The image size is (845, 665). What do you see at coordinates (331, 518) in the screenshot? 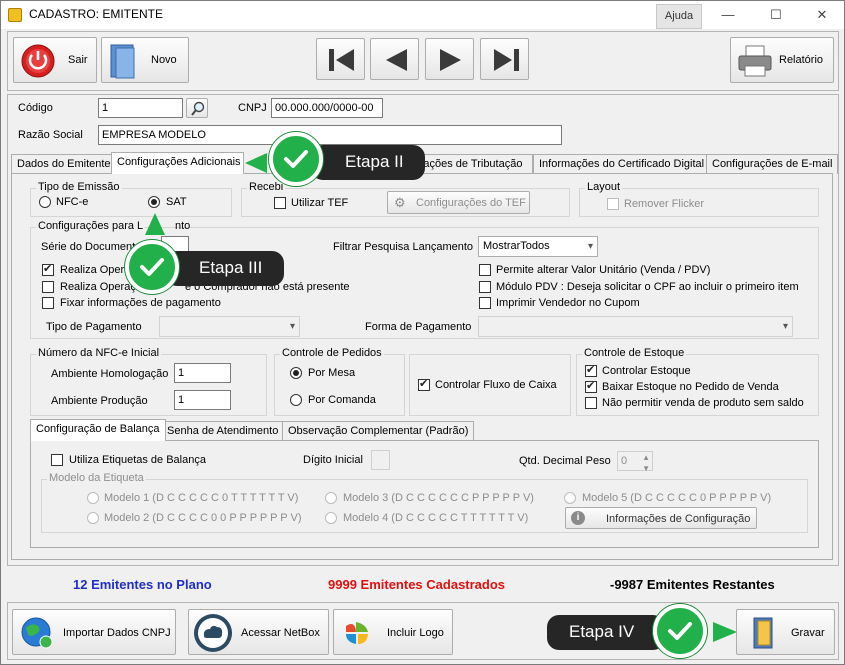
I see `model4-radio` at bounding box center [331, 518].